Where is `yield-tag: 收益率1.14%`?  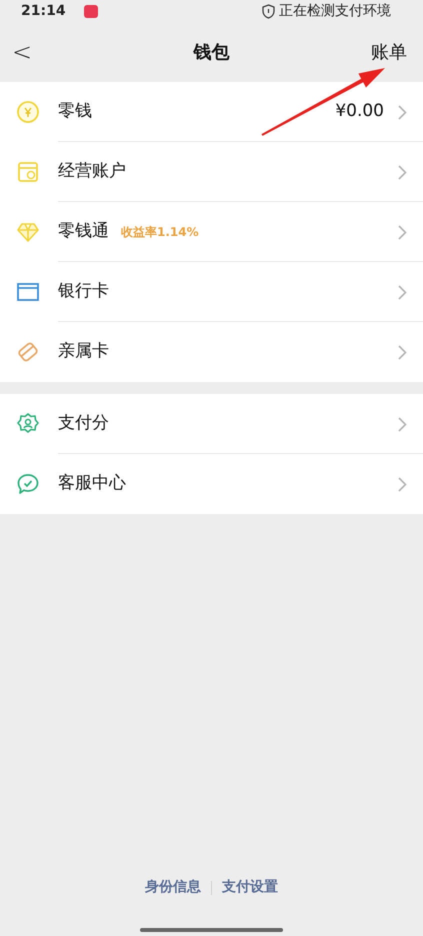 yield-tag: 收益率1.14% is located at coordinates (160, 232).